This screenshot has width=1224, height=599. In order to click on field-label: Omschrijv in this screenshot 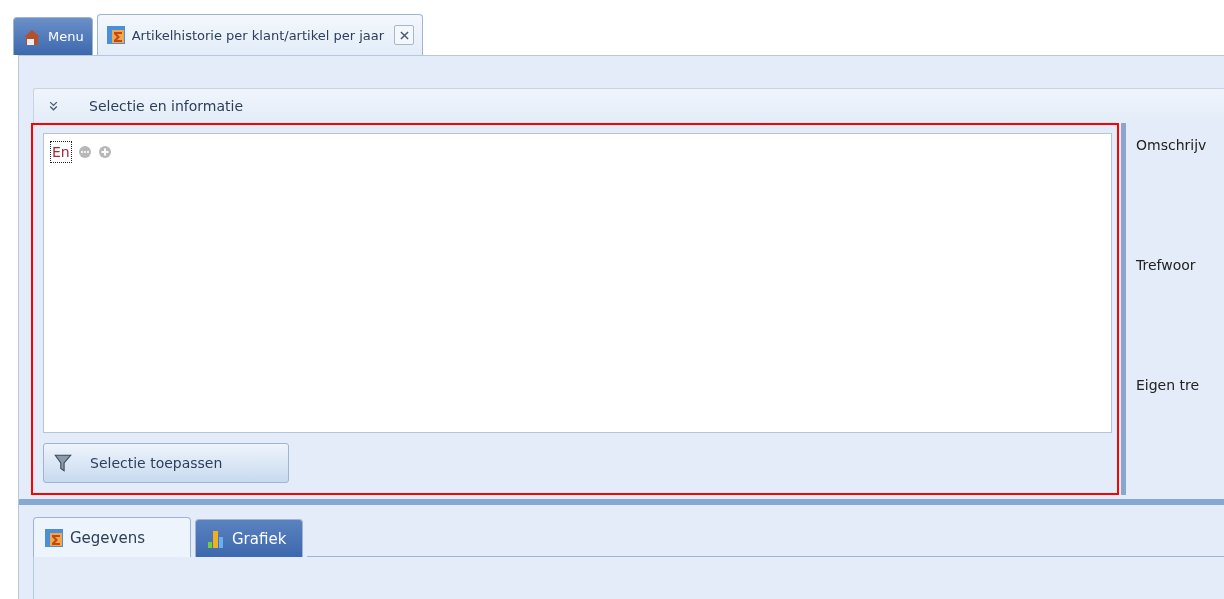, I will do `click(1172, 145)`.